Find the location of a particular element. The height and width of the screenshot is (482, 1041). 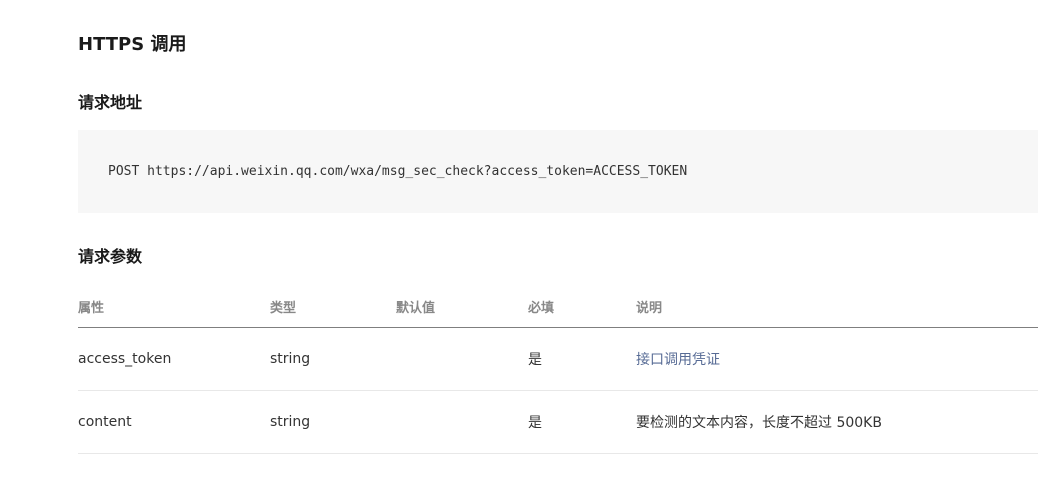

table-header-row: 属性 类型 默认值 必填 说明 is located at coordinates (558, 306).